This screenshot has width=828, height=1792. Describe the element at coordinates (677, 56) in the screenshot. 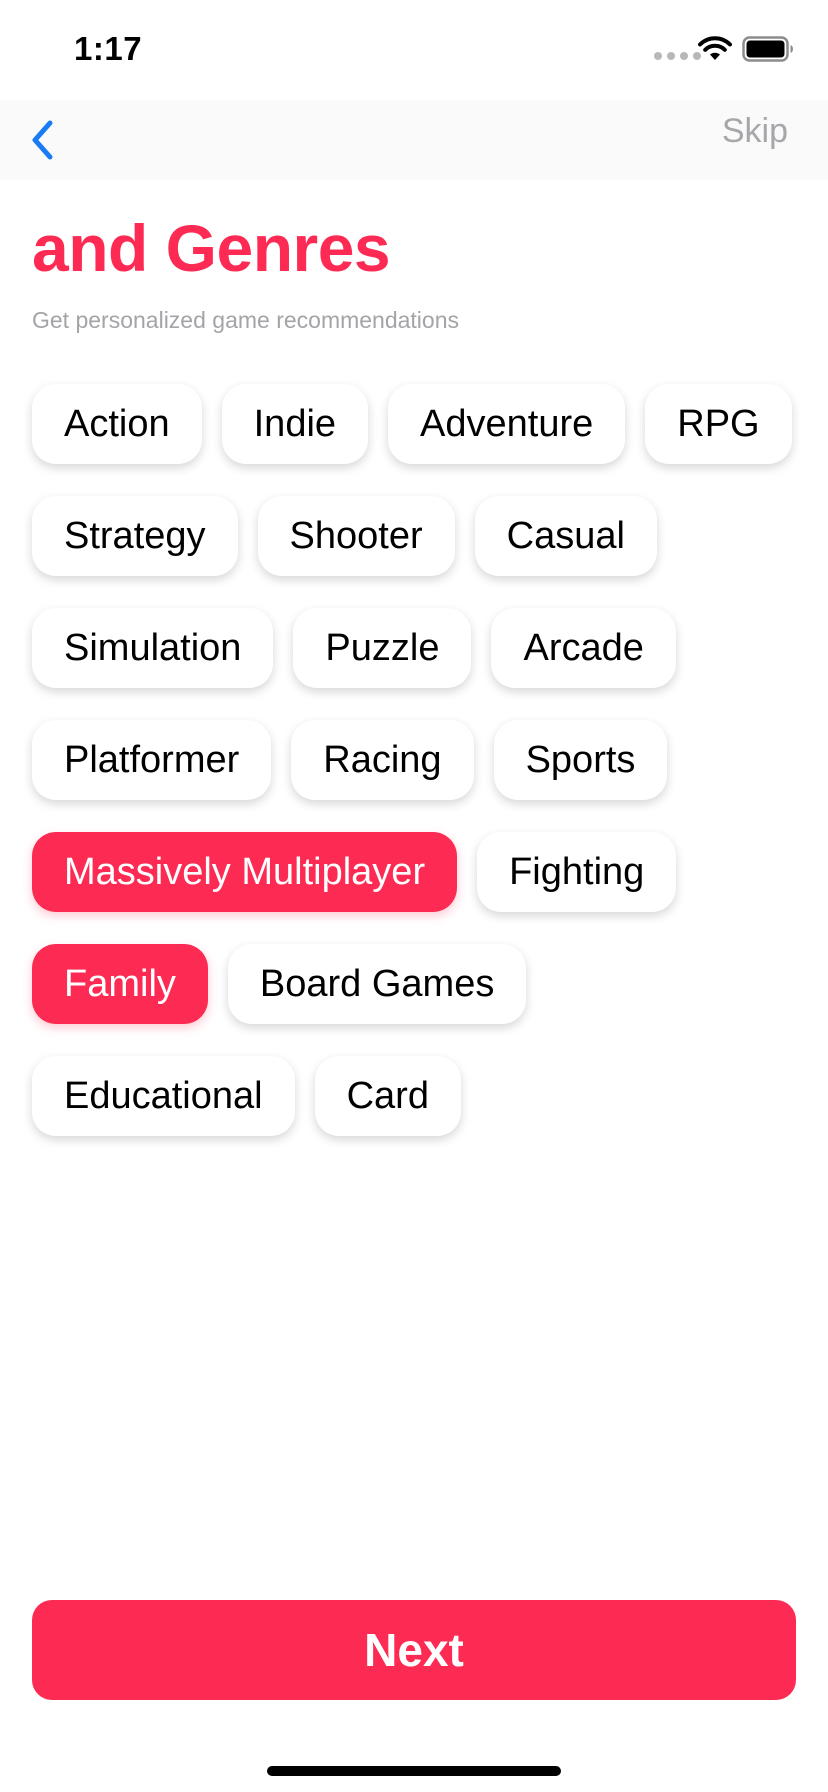

I see `signal-dots-icon` at that location.